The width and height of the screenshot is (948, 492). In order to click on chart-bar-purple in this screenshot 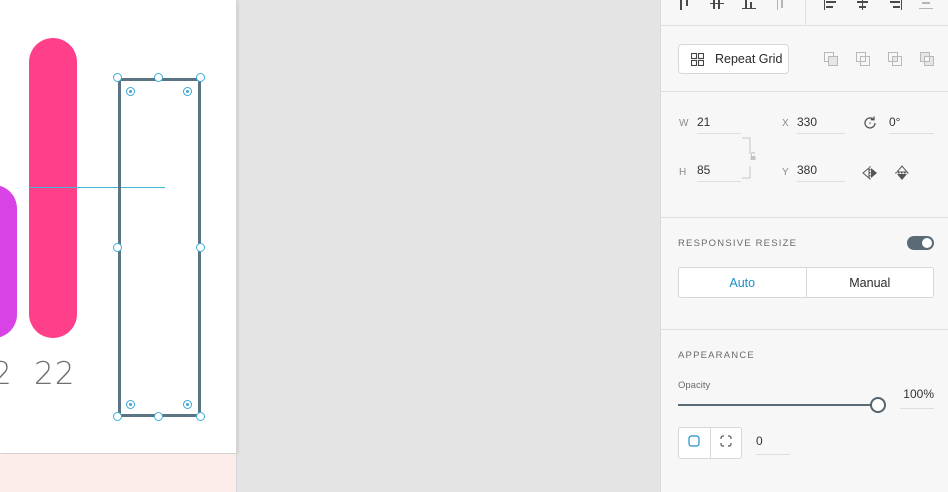, I will do `click(8, 261)`.